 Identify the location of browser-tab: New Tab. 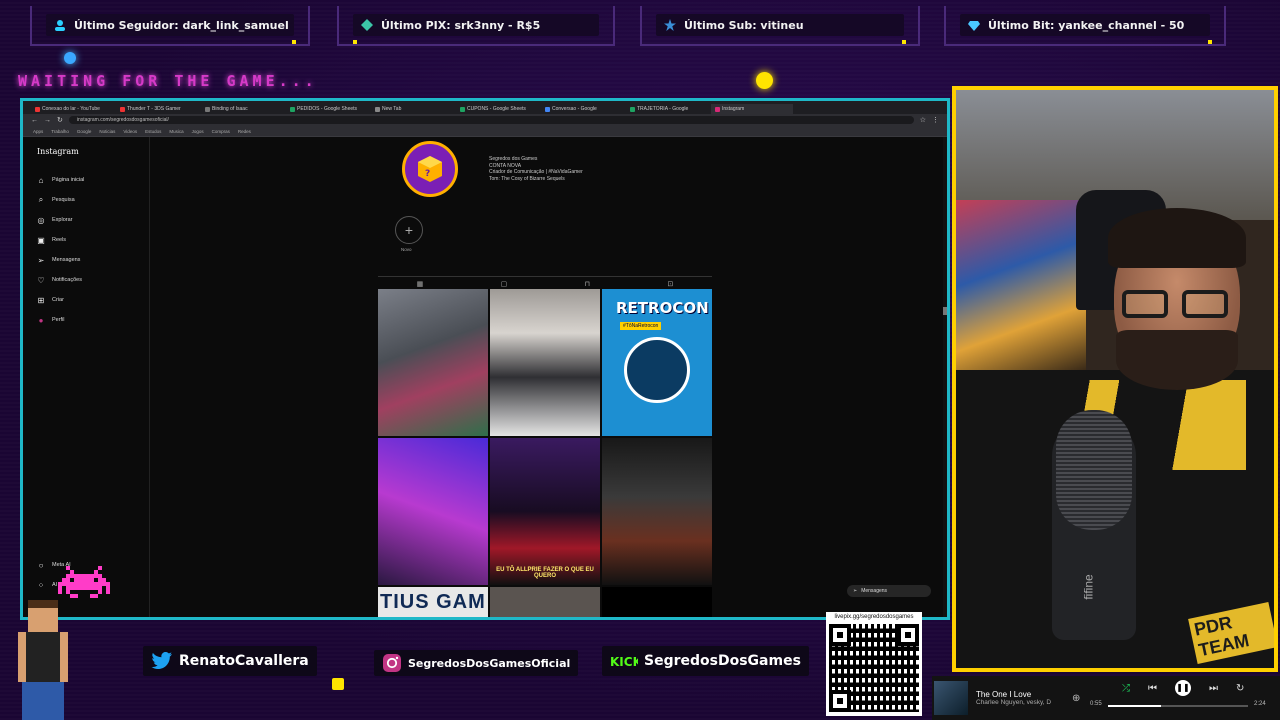
(412, 109).